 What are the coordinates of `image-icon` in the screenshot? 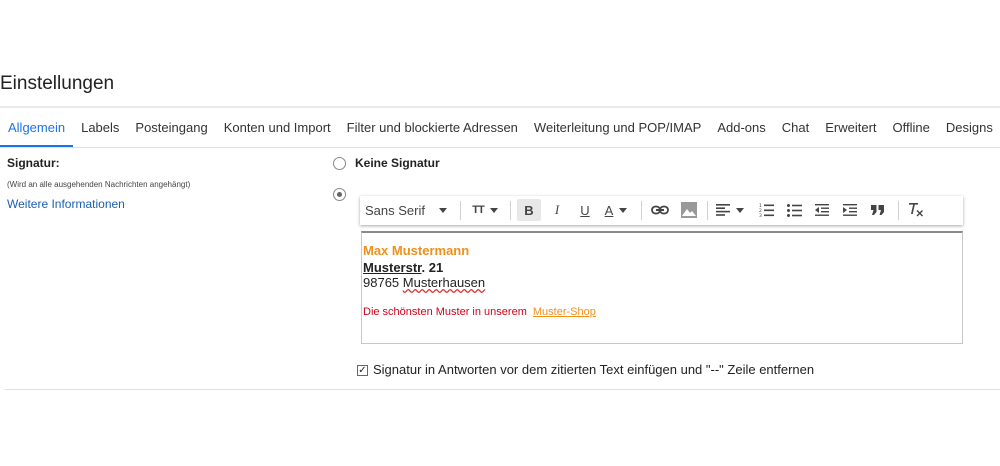 It's located at (689, 210).